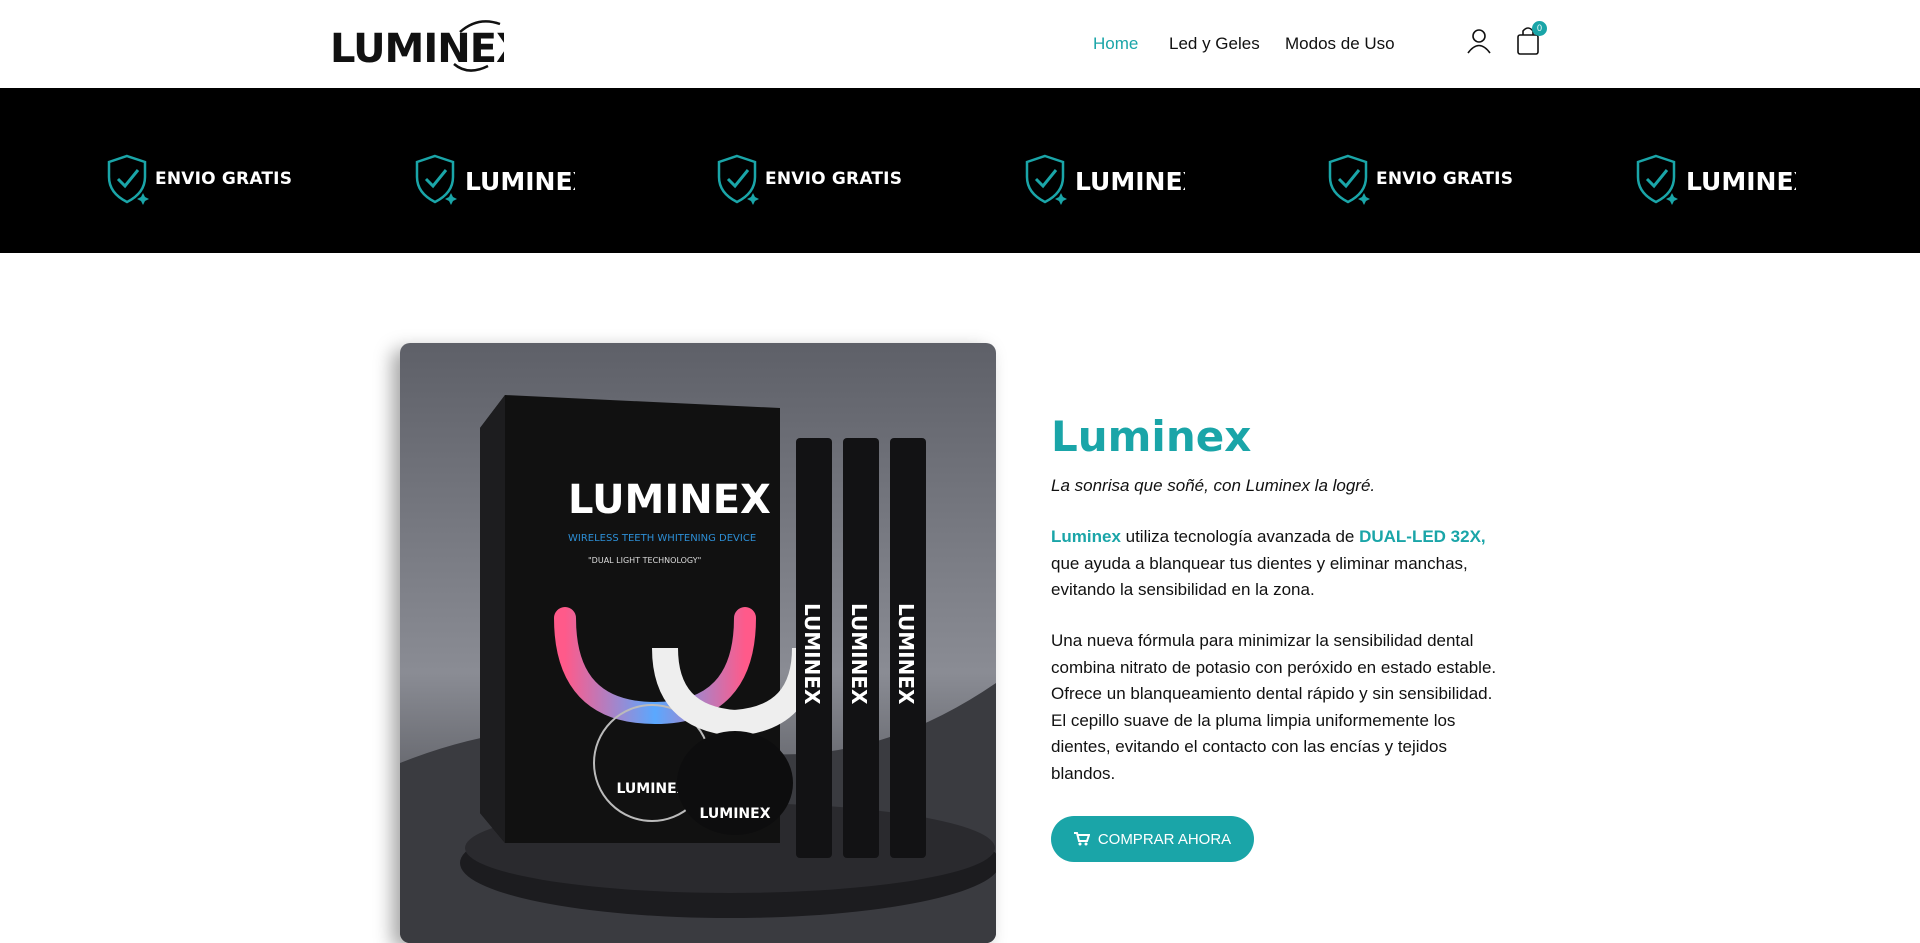  Describe the element at coordinates (1214, 44) in the screenshot. I see `nav-led-y-geles: Led y Geles` at that location.